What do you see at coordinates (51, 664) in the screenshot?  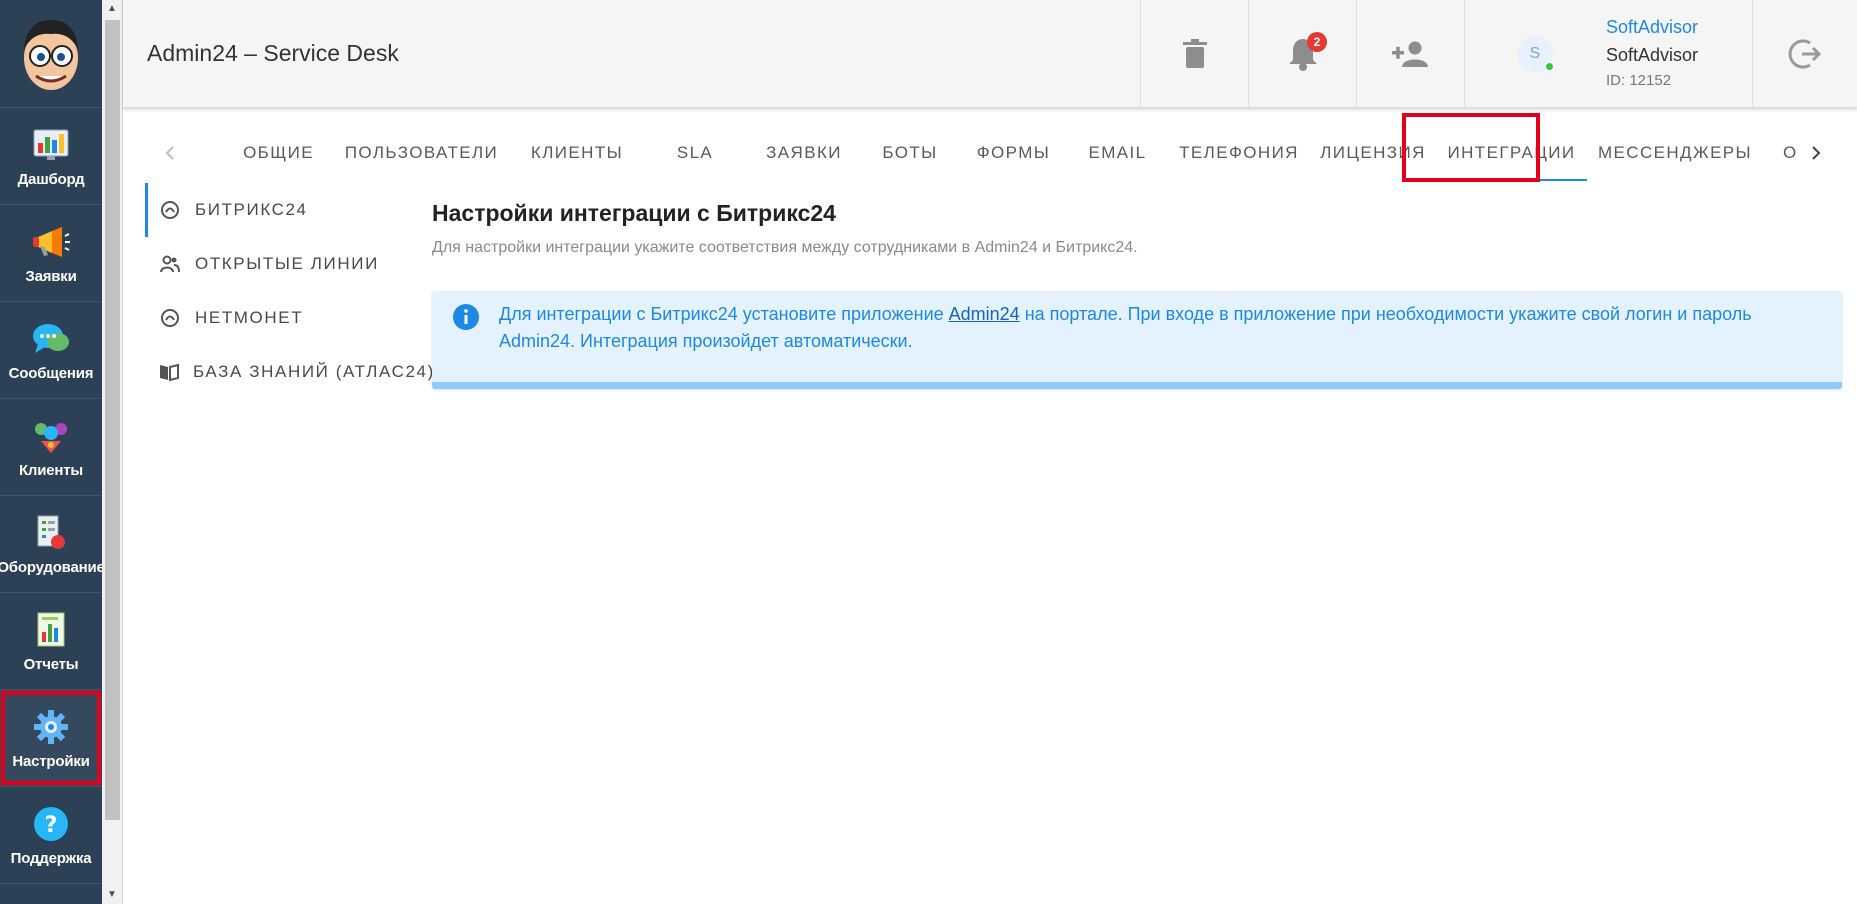 I see `sidebar-item-label: Отчеты` at bounding box center [51, 664].